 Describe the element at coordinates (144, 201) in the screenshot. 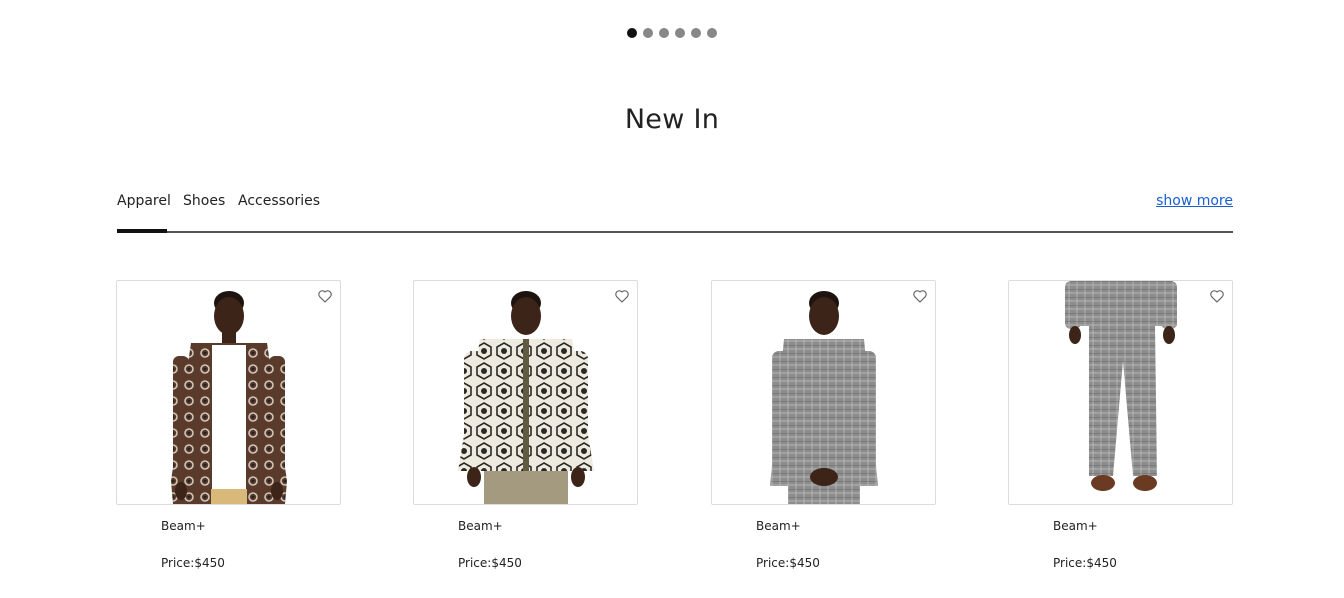

I see `tab-apparel: Apparel` at that location.